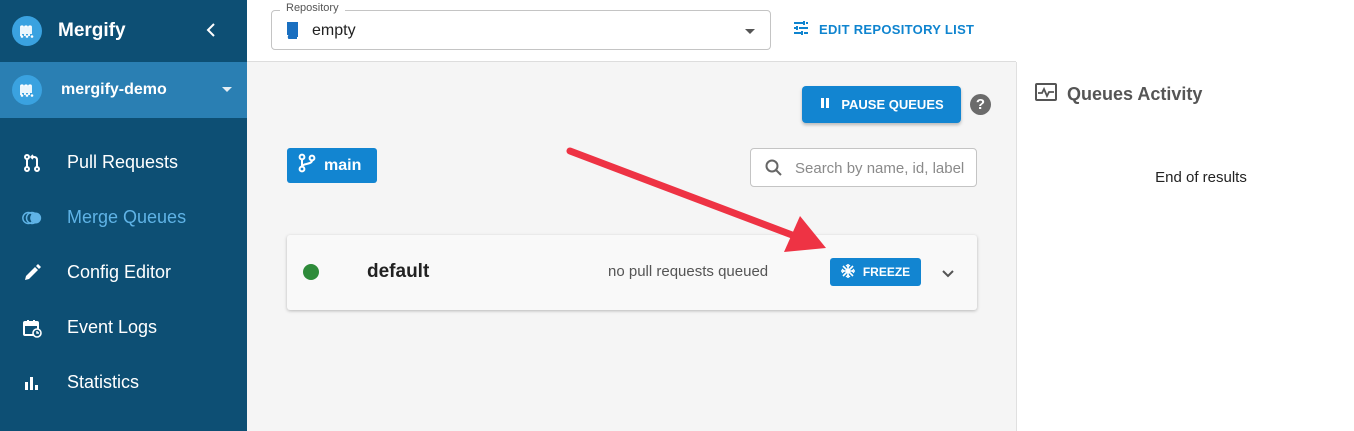  Describe the element at coordinates (32, 163) in the screenshot. I see `pull-request-icon` at that location.